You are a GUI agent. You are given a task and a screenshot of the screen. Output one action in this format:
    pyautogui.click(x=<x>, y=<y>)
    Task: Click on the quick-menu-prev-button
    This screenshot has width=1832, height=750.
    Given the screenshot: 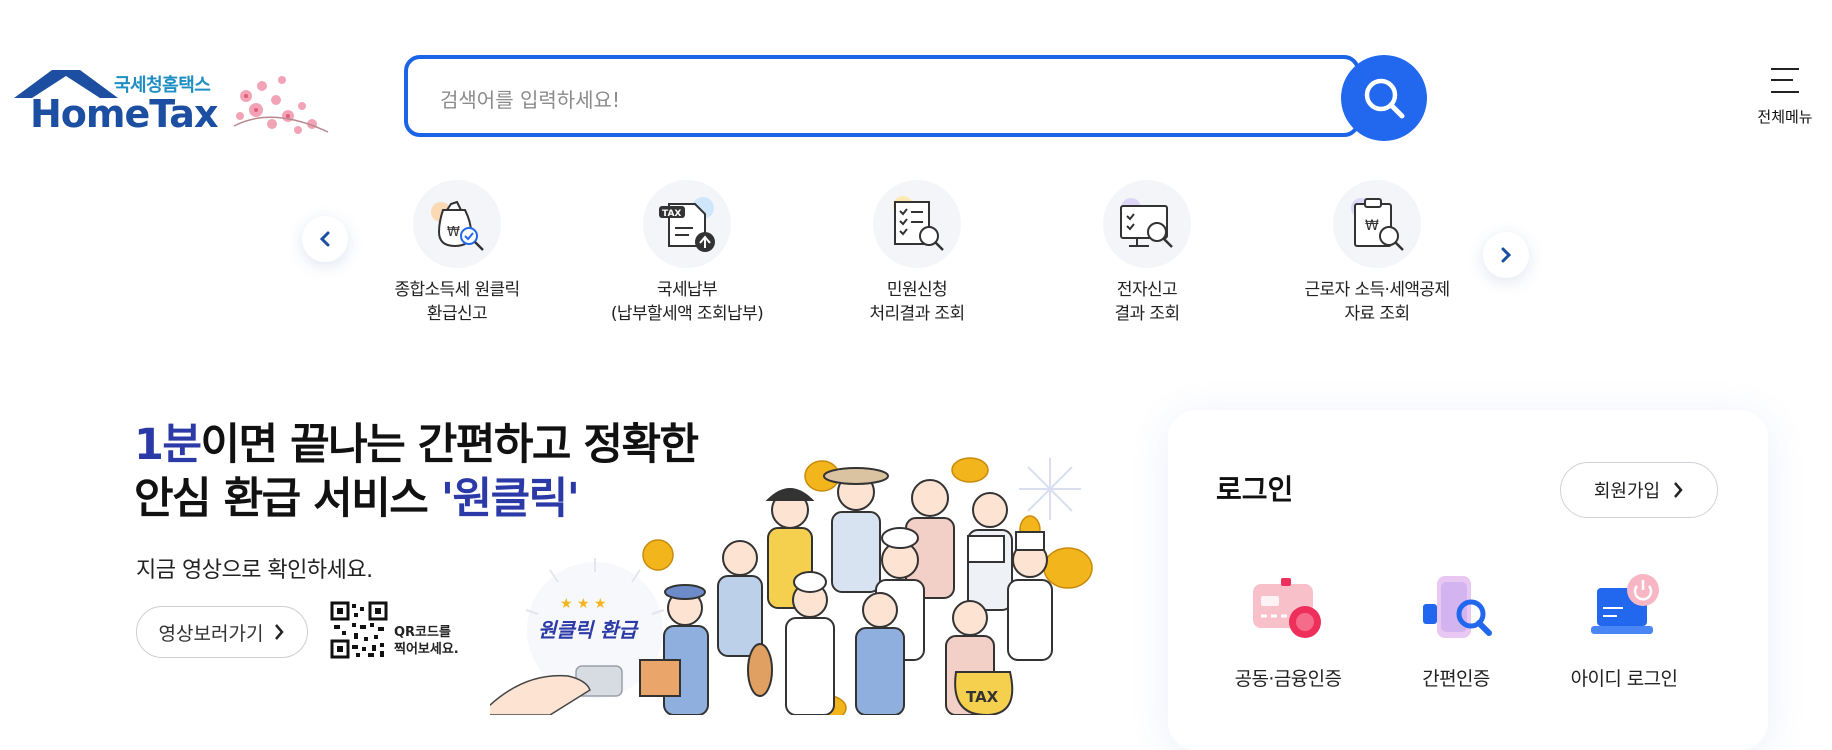 What is the action you would take?
    pyautogui.click(x=325, y=239)
    